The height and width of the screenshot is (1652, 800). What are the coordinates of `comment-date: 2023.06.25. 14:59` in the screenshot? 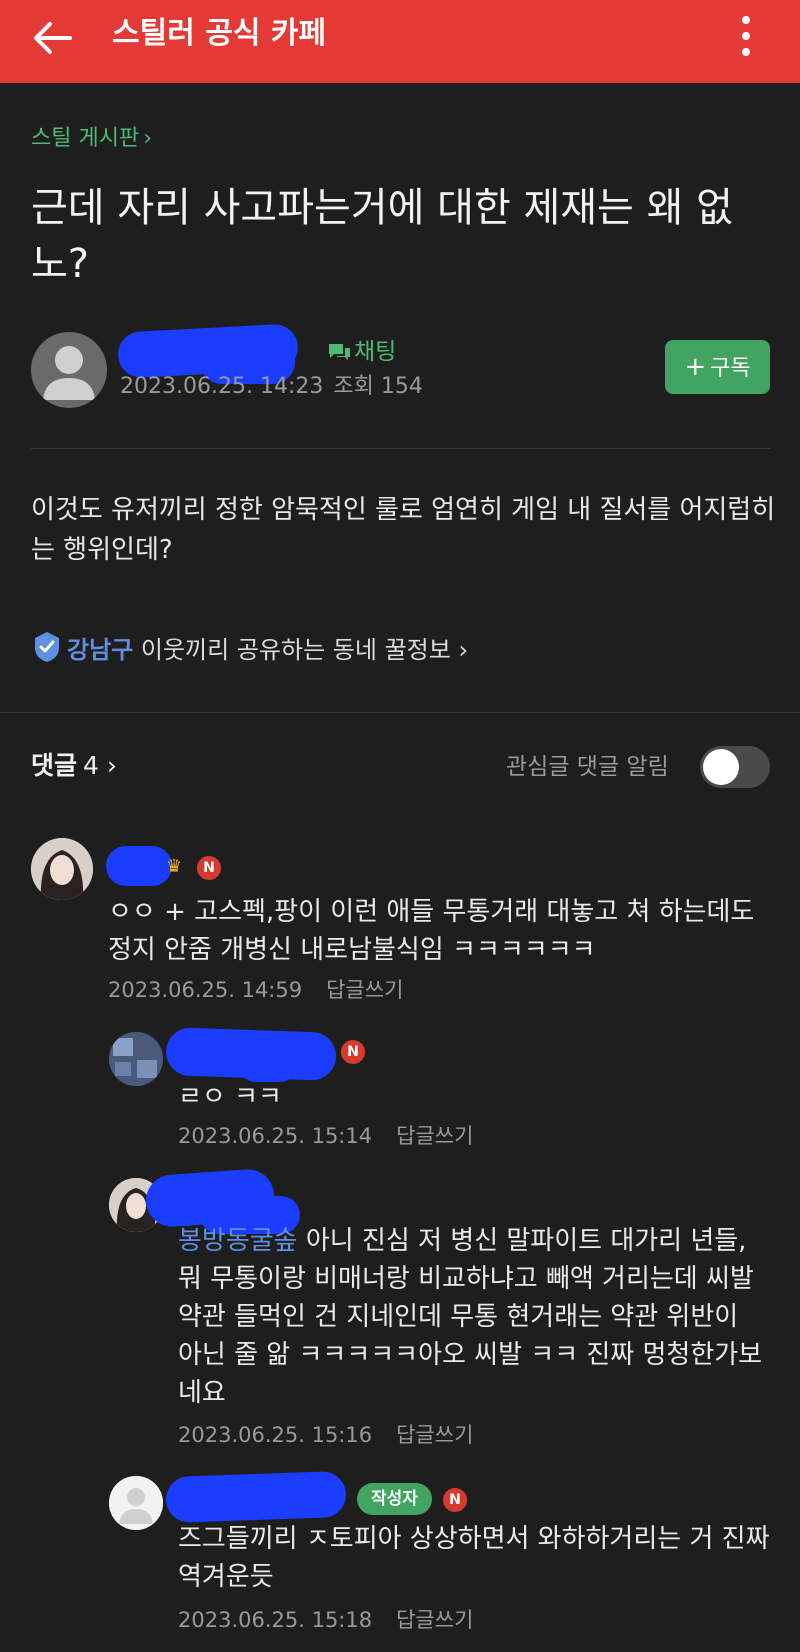 It's located at (205, 990).